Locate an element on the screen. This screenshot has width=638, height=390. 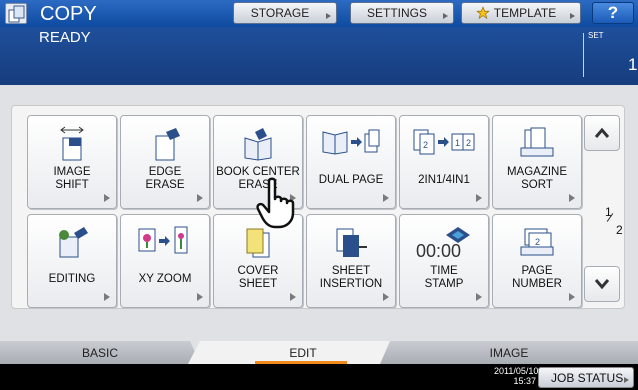
datetime: 2011/05/10 15:37 is located at coordinates (516, 376).